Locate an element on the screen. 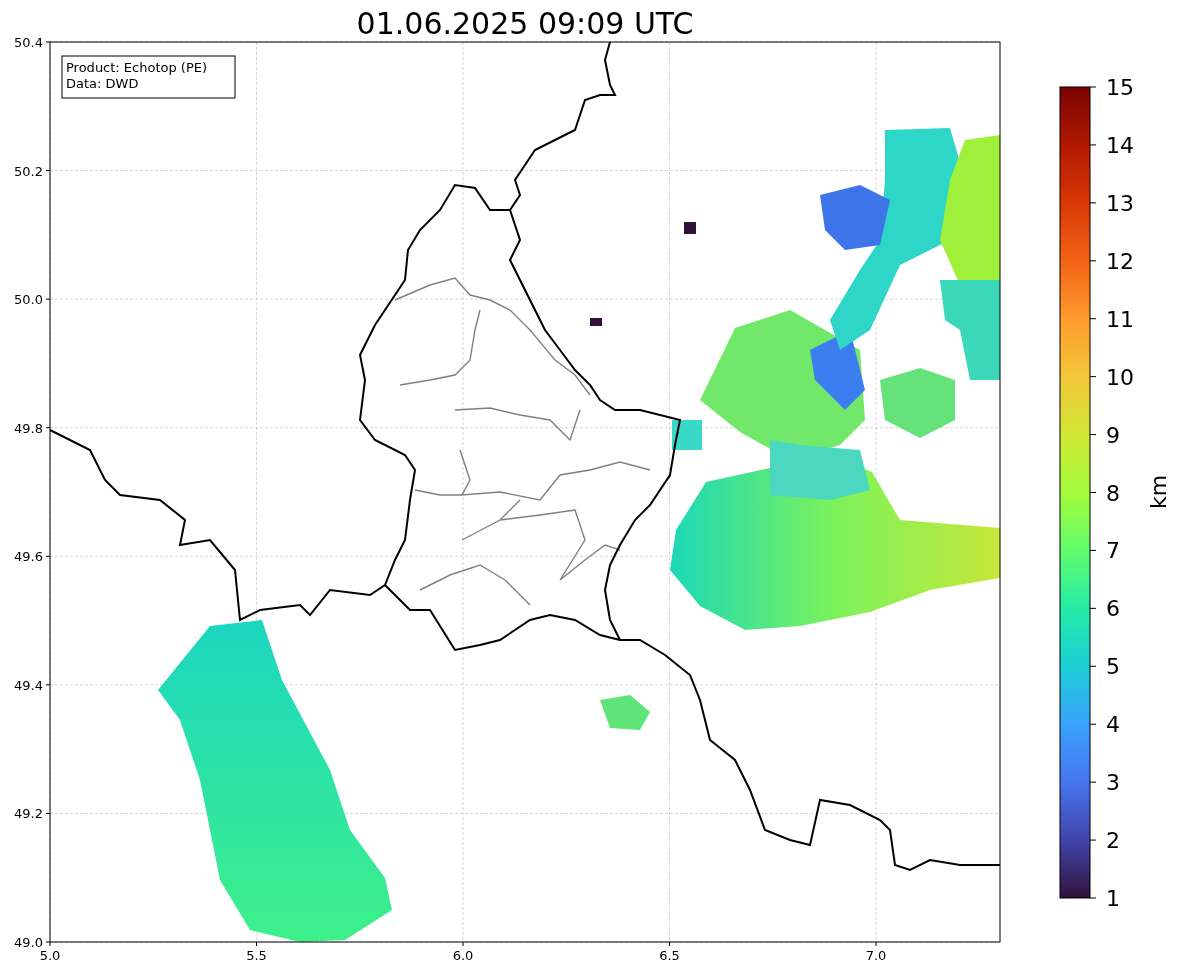  colorbar-tick-label: 8 is located at coordinates (1113, 493).